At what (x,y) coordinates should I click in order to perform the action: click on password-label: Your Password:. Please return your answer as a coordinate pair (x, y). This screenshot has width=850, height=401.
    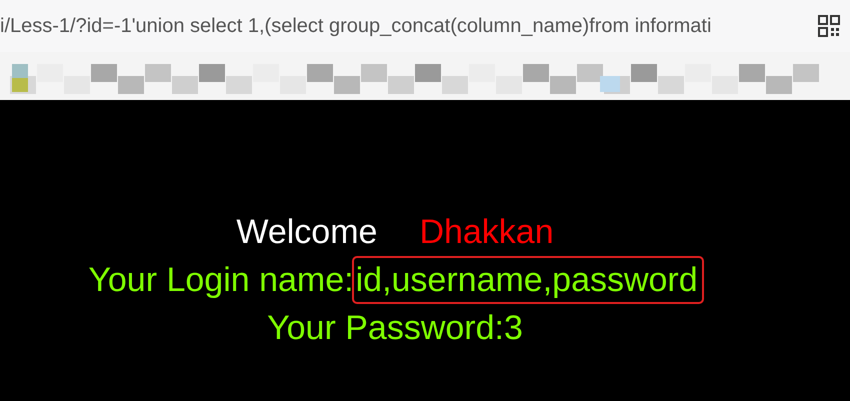
    Looking at the image, I should click on (385, 328).